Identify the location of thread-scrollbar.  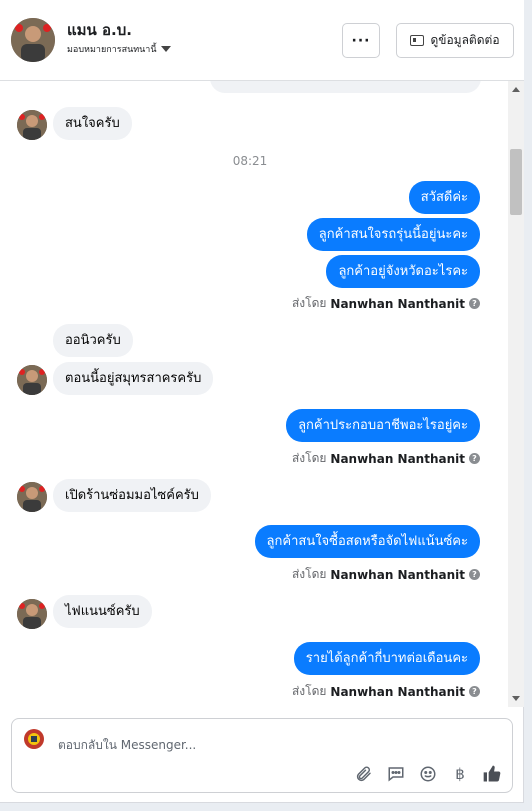
(516, 394).